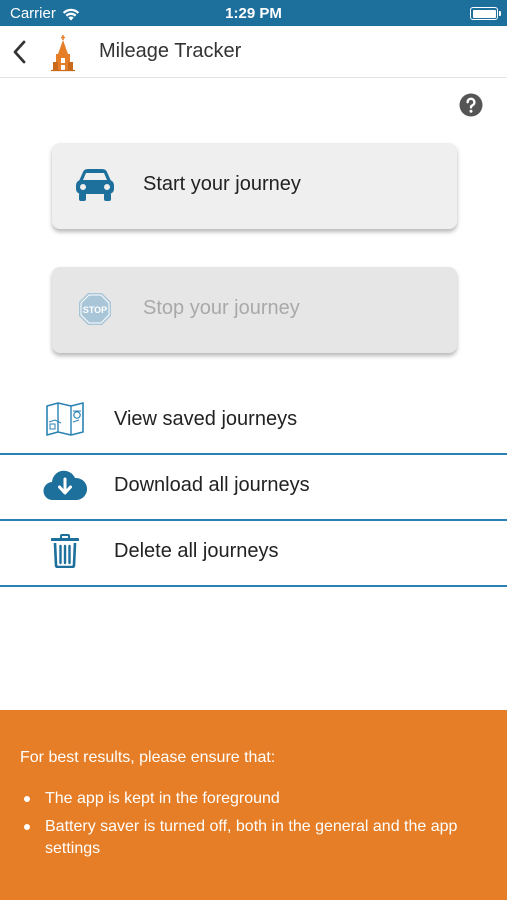 This screenshot has height=900, width=507. I want to click on delete-all-journeys-row: Delete all journeys, so click(253, 552).